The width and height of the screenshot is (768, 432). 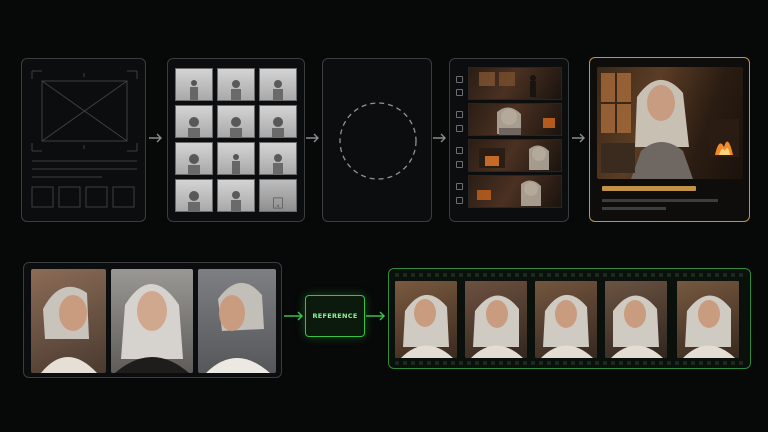 What do you see at coordinates (236, 140) in the screenshot?
I see `sketch-grid` at bounding box center [236, 140].